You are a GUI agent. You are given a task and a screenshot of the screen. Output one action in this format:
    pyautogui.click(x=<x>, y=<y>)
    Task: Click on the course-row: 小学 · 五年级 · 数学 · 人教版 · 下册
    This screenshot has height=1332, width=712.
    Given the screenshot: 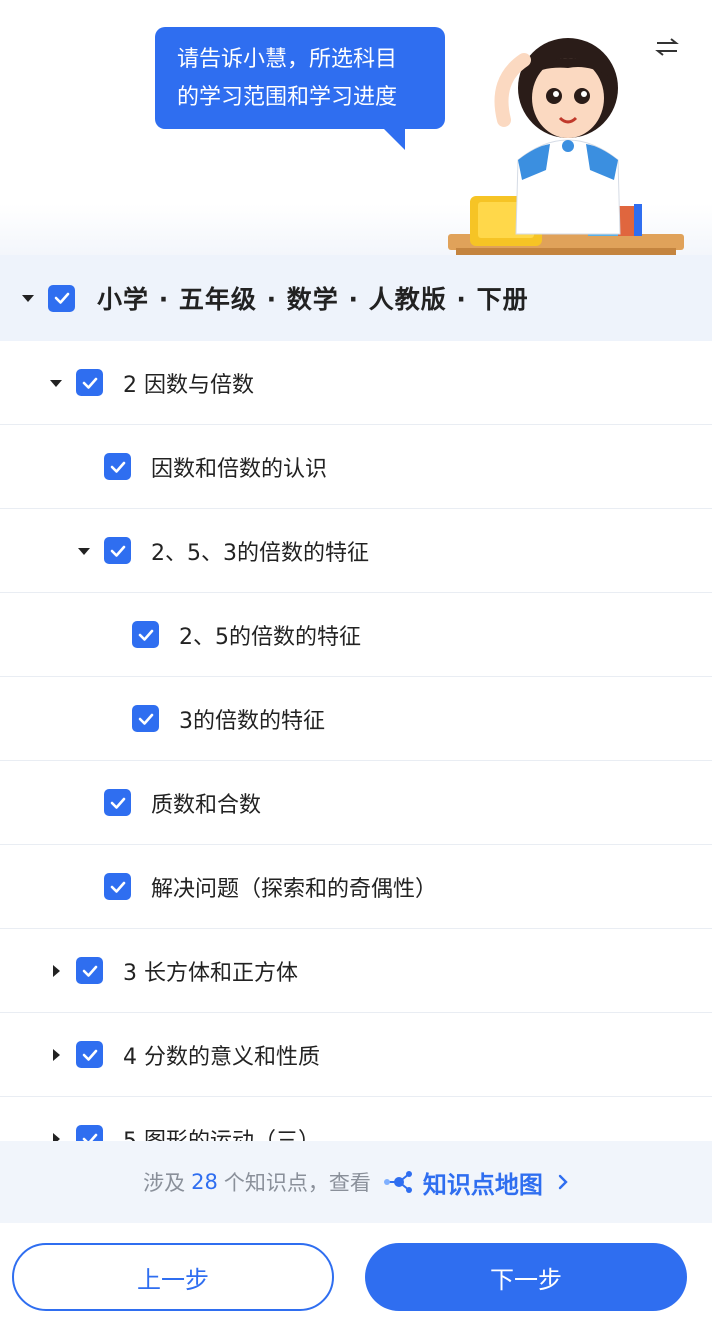 What is the action you would take?
    pyautogui.click(x=356, y=298)
    